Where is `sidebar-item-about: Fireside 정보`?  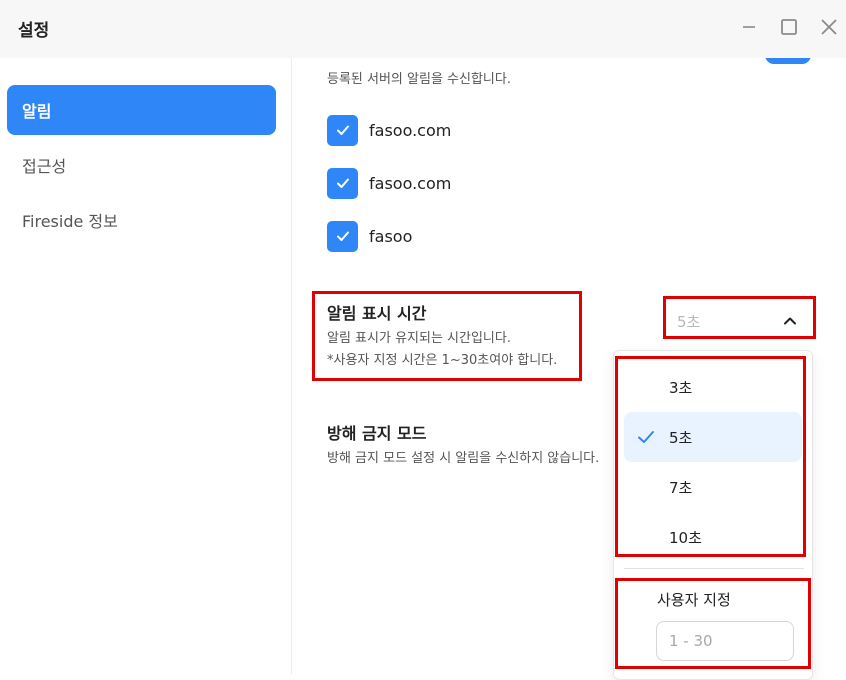
sidebar-item-about: Fireside 정보 is located at coordinates (141, 220).